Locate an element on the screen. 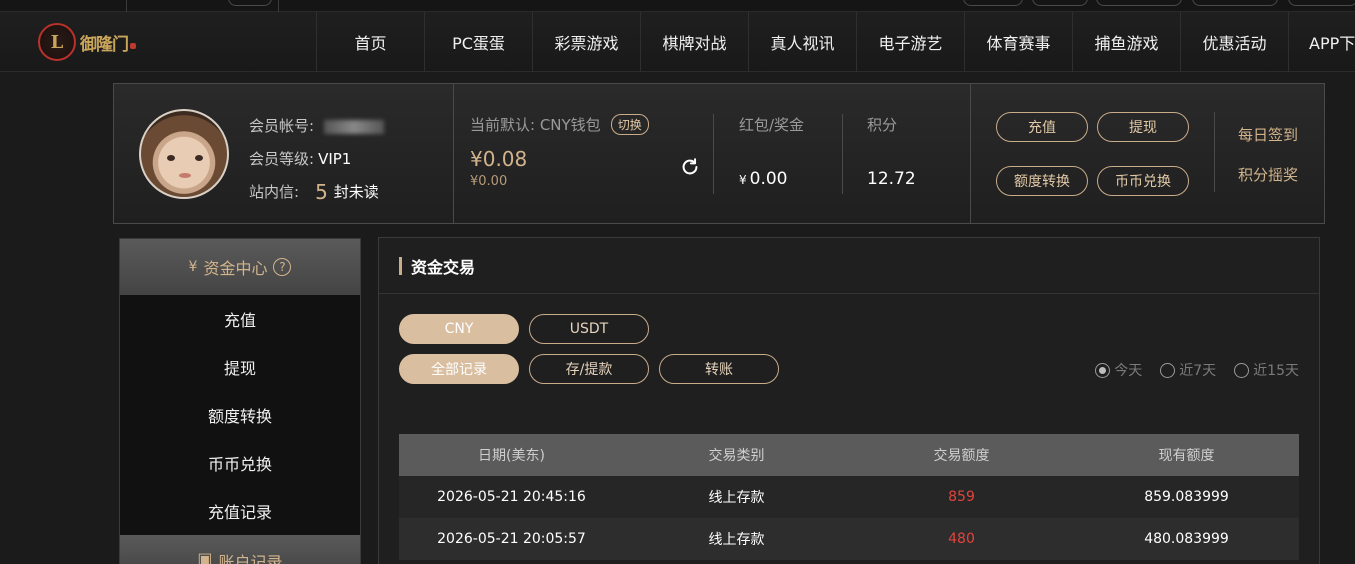 Image resolution: width=1355 pixels, height=564 pixels. mail-count: 5 is located at coordinates (321, 192).